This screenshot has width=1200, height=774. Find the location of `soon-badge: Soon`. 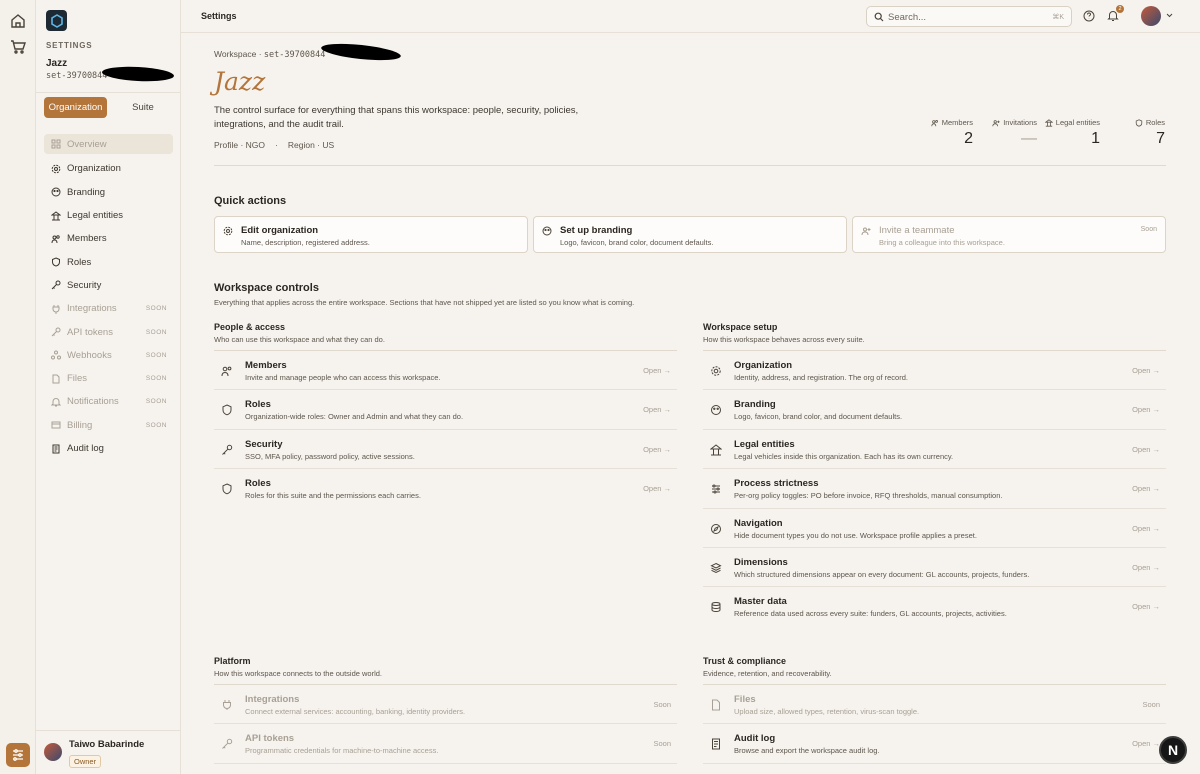

soon-badge: Soon is located at coordinates (1148, 229).